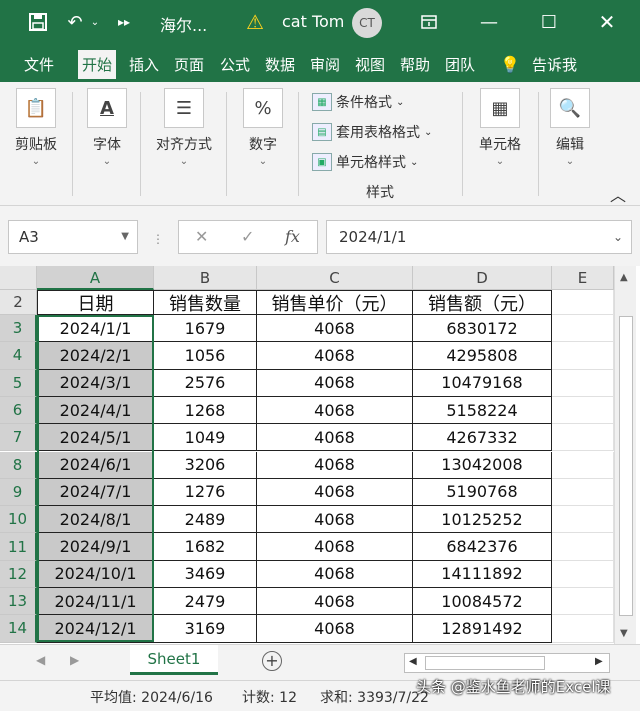 This screenshot has width=640, height=711. I want to click on cell-date: 2024/11/1, so click(95, 602).